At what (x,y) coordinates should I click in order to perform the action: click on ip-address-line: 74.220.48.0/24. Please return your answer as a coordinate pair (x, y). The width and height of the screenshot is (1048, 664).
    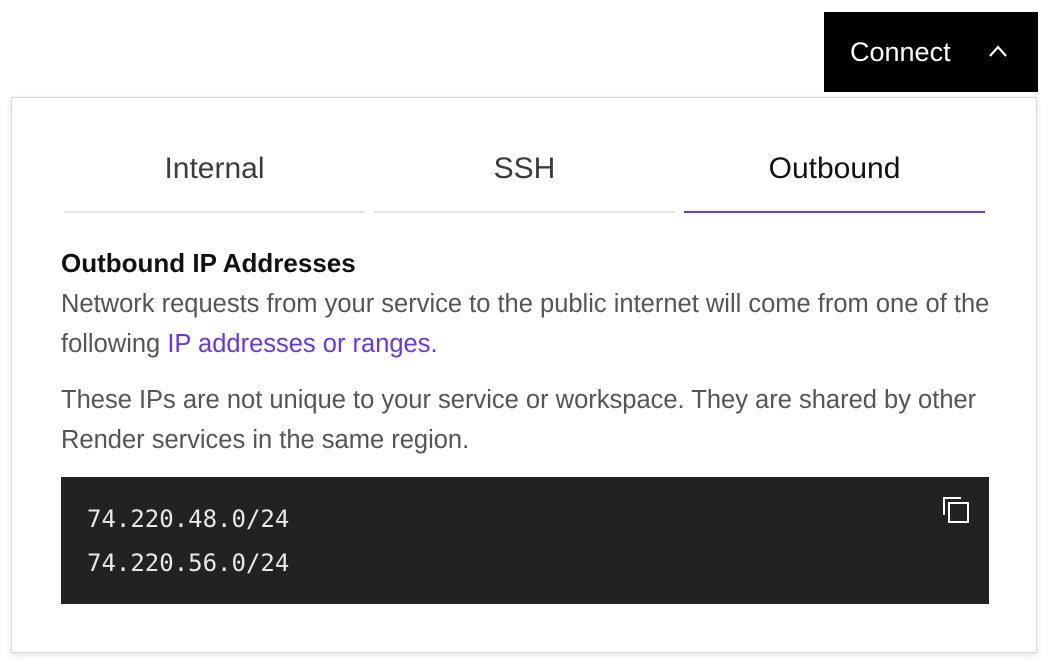
    Looking at the image, I should click on (188, 519).